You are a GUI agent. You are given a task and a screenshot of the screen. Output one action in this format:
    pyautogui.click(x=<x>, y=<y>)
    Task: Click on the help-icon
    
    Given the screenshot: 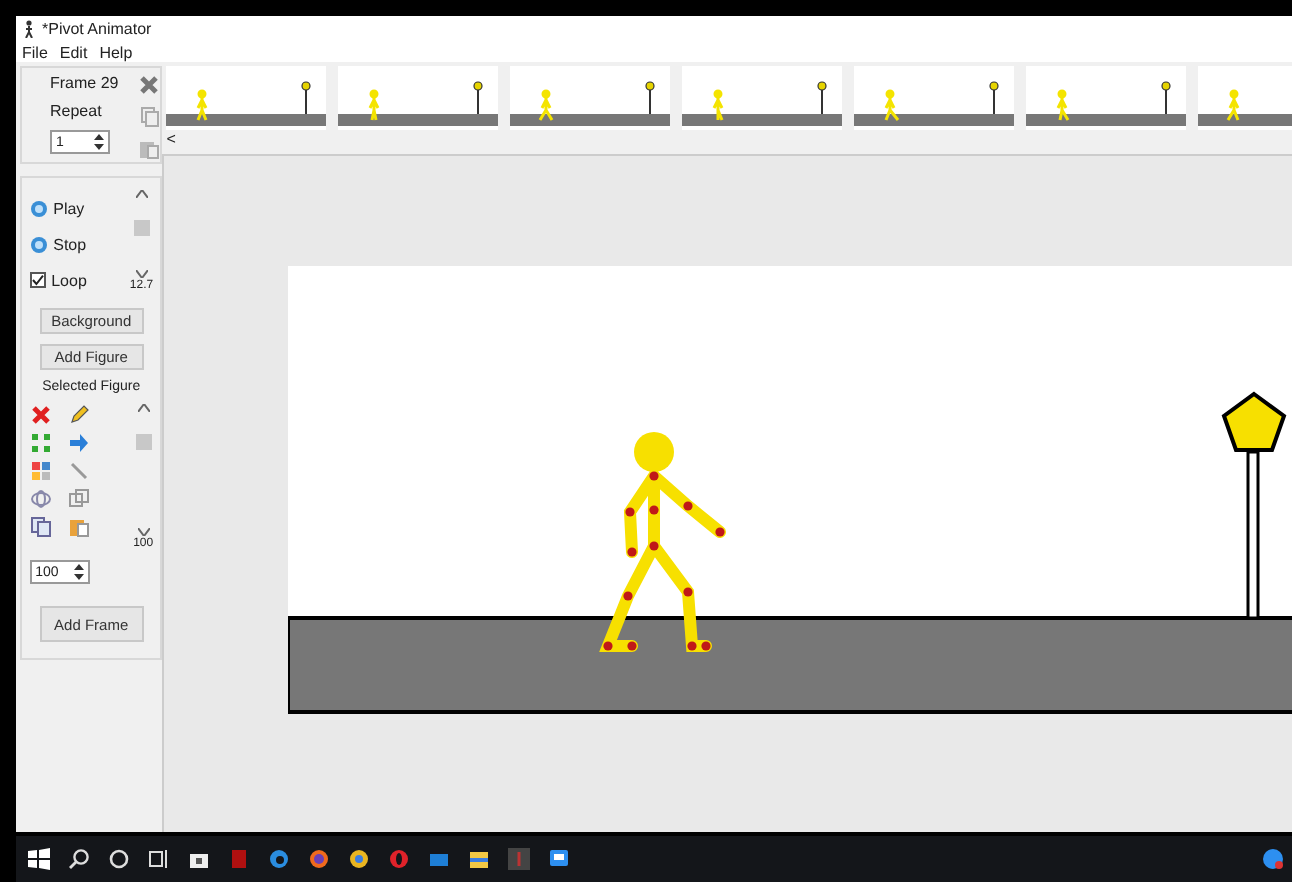 What is the action you would take?
    pyautogui.click(x=1273, y=859)
    